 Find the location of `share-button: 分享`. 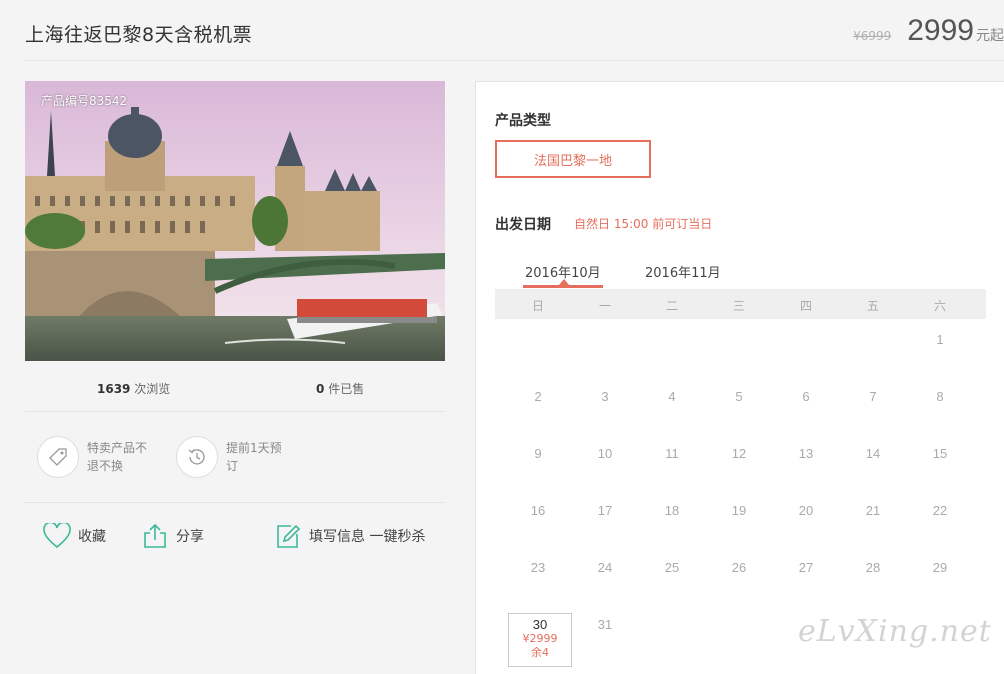

share-button: 分享 is located at coordinates (172, 536).